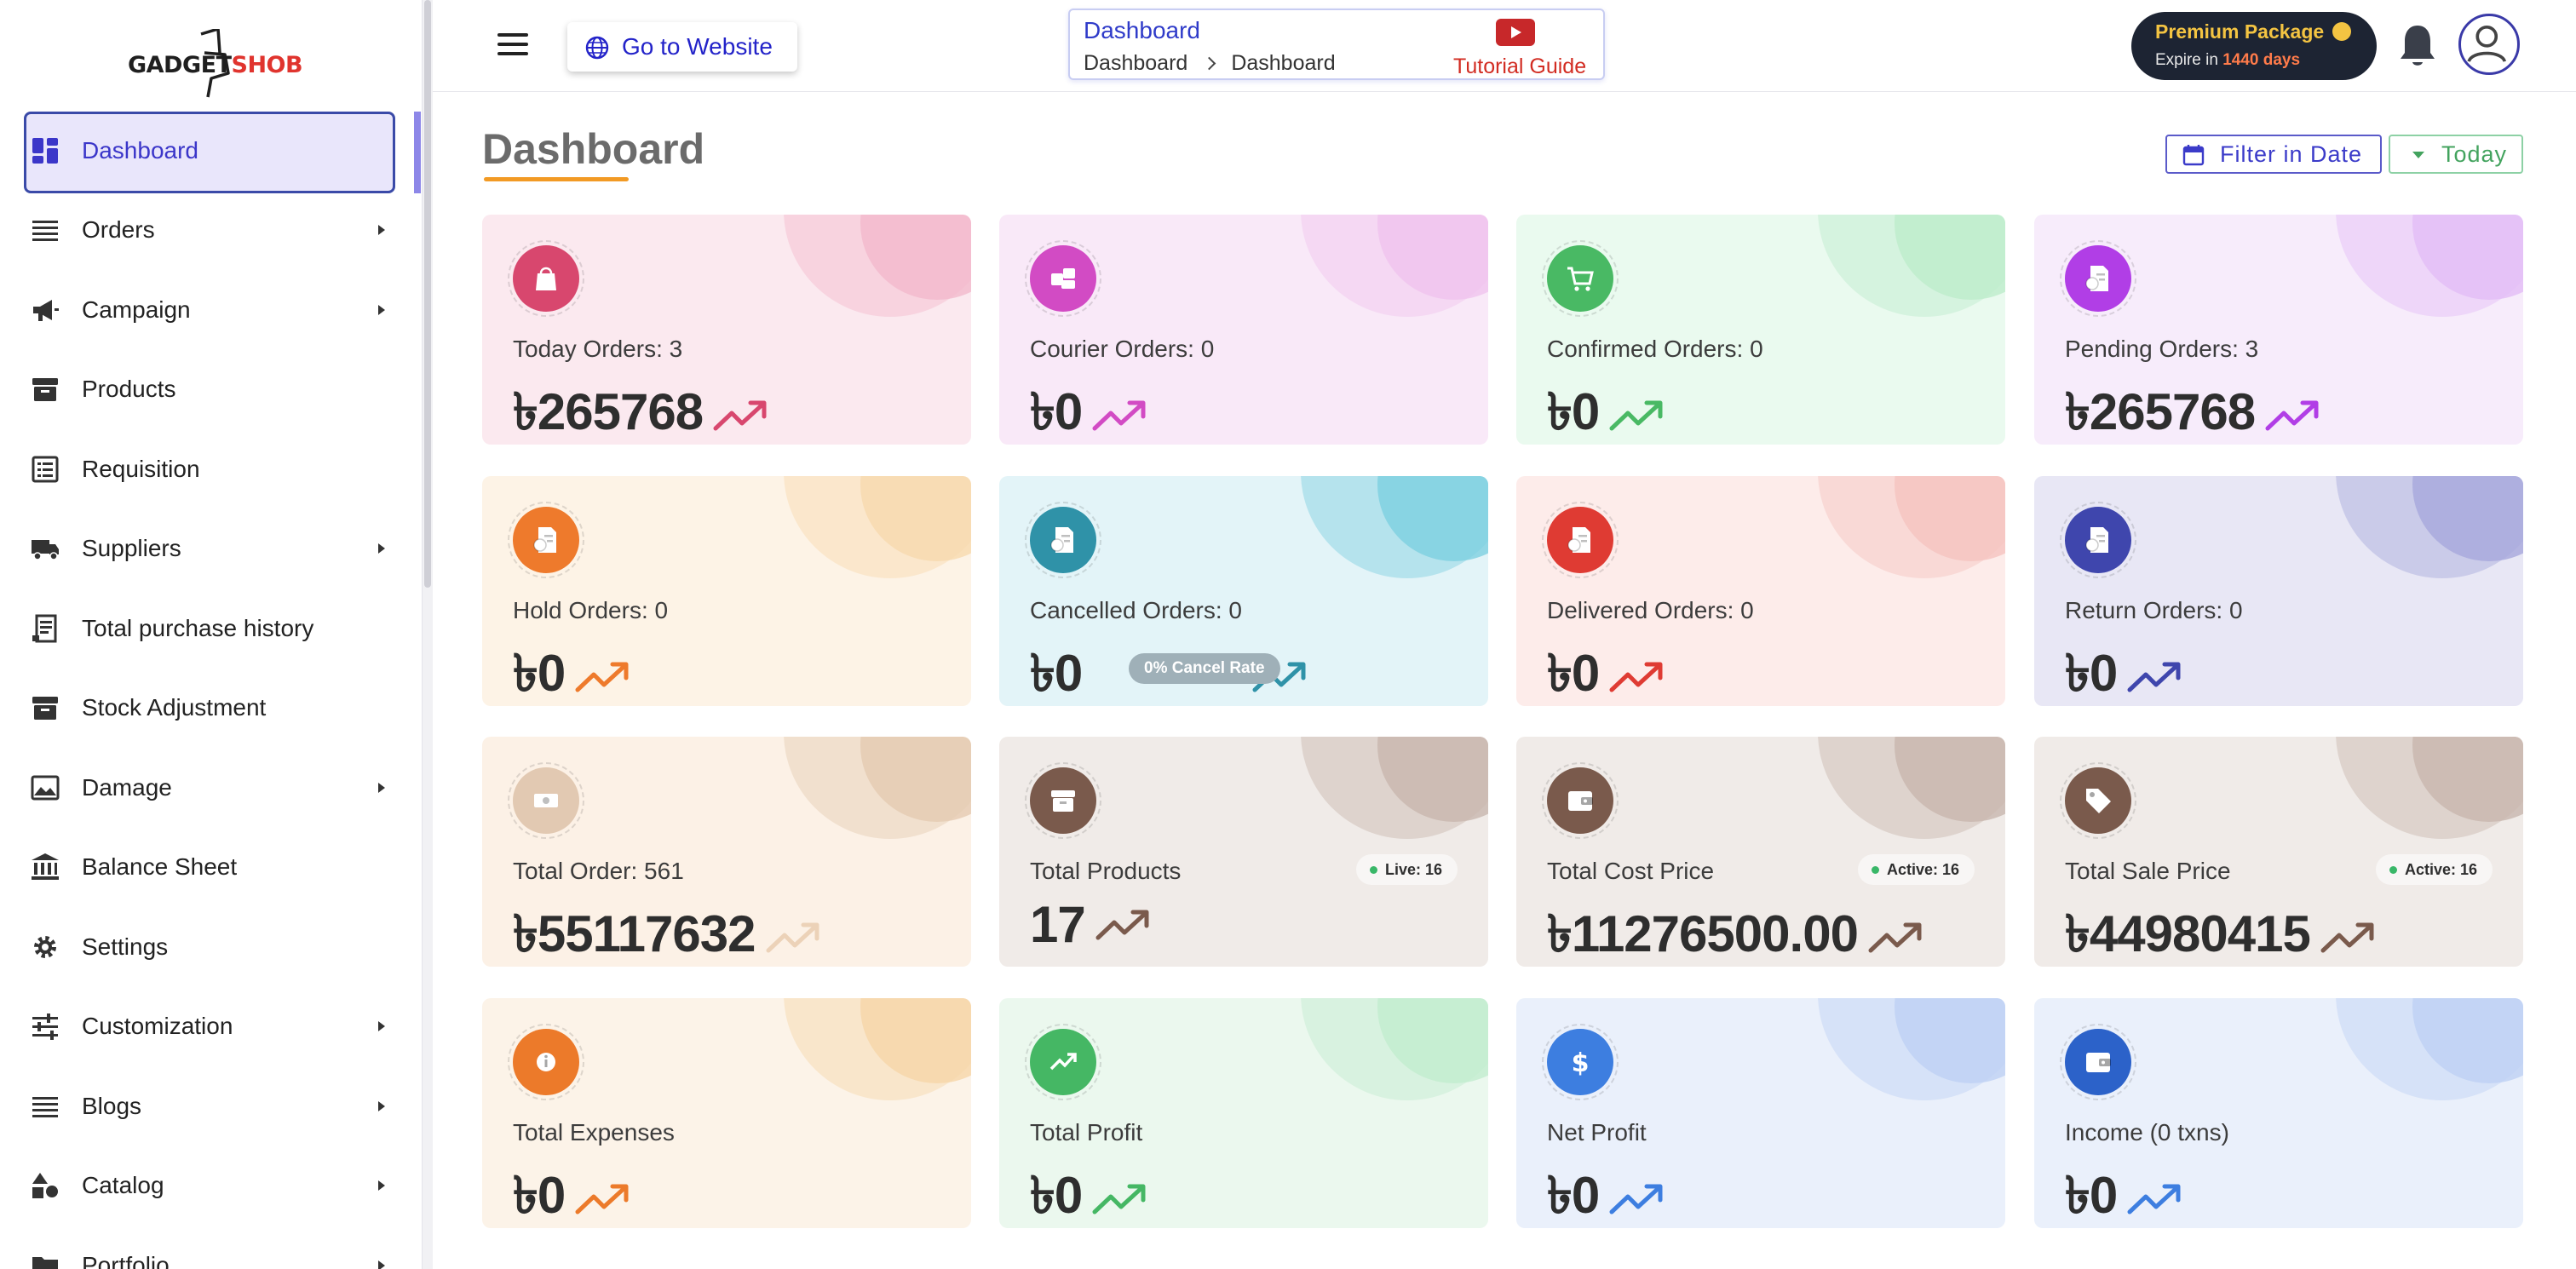 This screenshot has height=1269, width=2576. What do you see at coordinates (608, 411) in the screenshot?
I see `stat-amount: ৳265768` at bounding box center [608, 411].